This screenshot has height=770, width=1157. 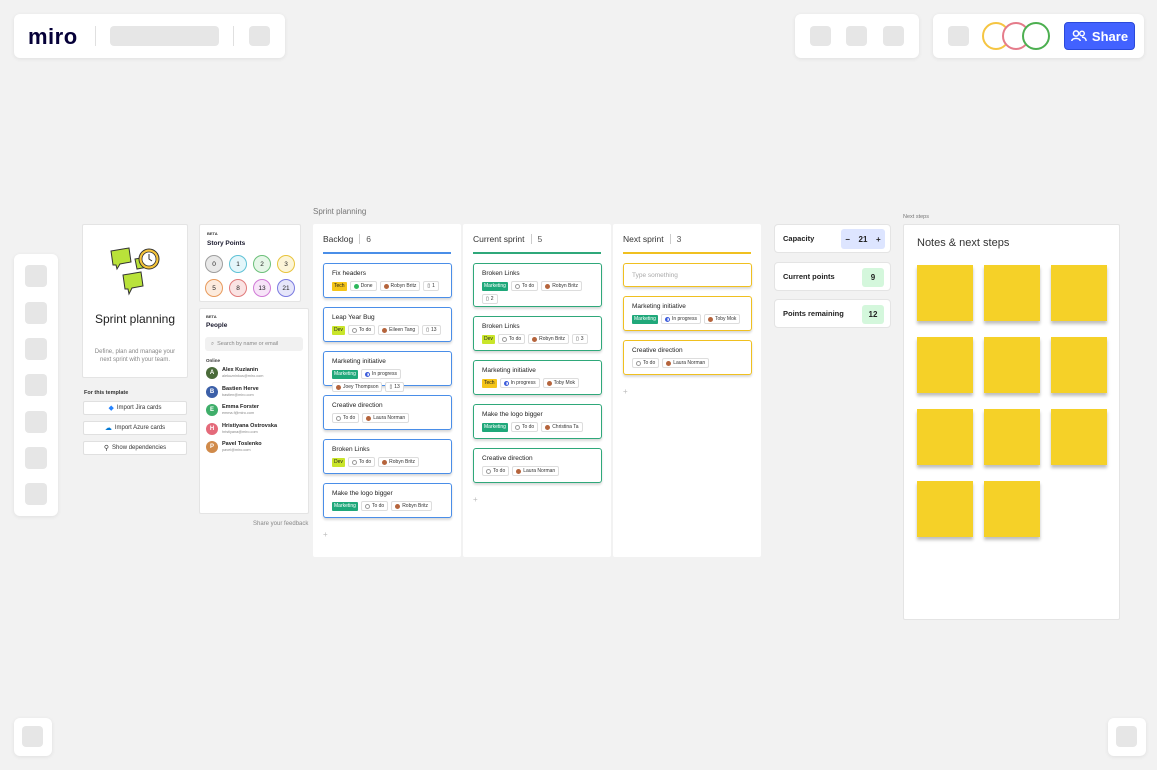 I want to click on tool-templates, so click(x=36, y=313).